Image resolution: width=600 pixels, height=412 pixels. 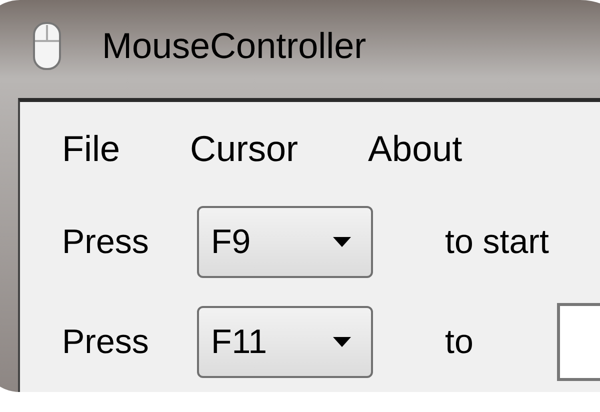 I want to click on mouse-icon, so click(x=47, y=46).